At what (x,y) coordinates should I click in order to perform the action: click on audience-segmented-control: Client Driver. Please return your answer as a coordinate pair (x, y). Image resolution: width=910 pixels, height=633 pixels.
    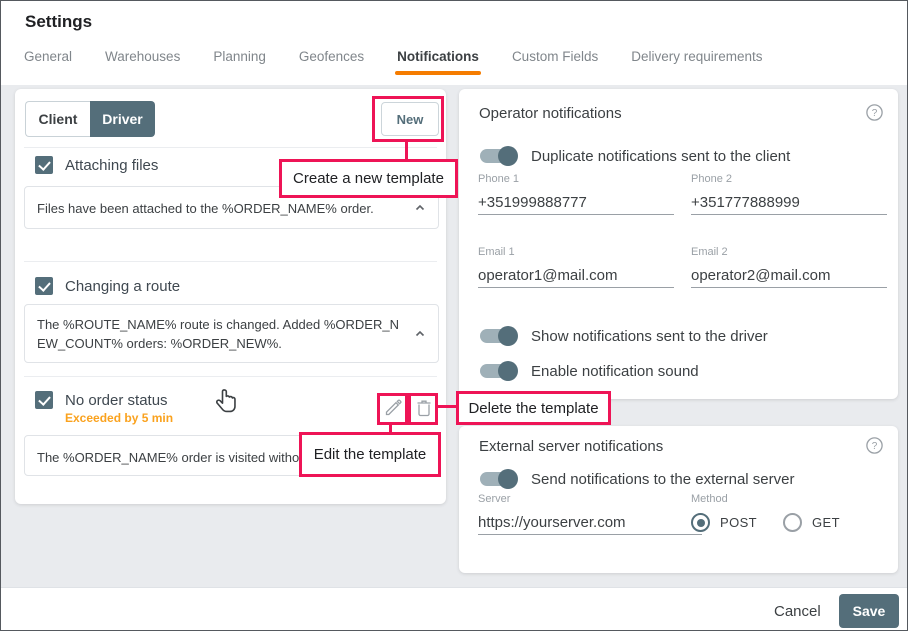
    Looking at the image, I should click on (90, 119).